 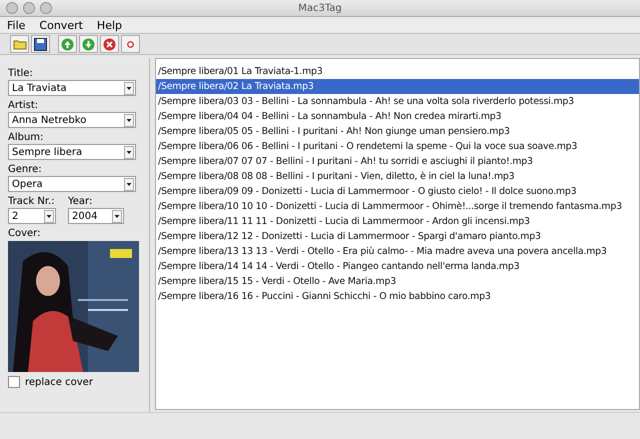 What do you see at coordinates (25, 169) in the screenshot?
I see `field-label: Genre:` at bounding box center [25, 169].